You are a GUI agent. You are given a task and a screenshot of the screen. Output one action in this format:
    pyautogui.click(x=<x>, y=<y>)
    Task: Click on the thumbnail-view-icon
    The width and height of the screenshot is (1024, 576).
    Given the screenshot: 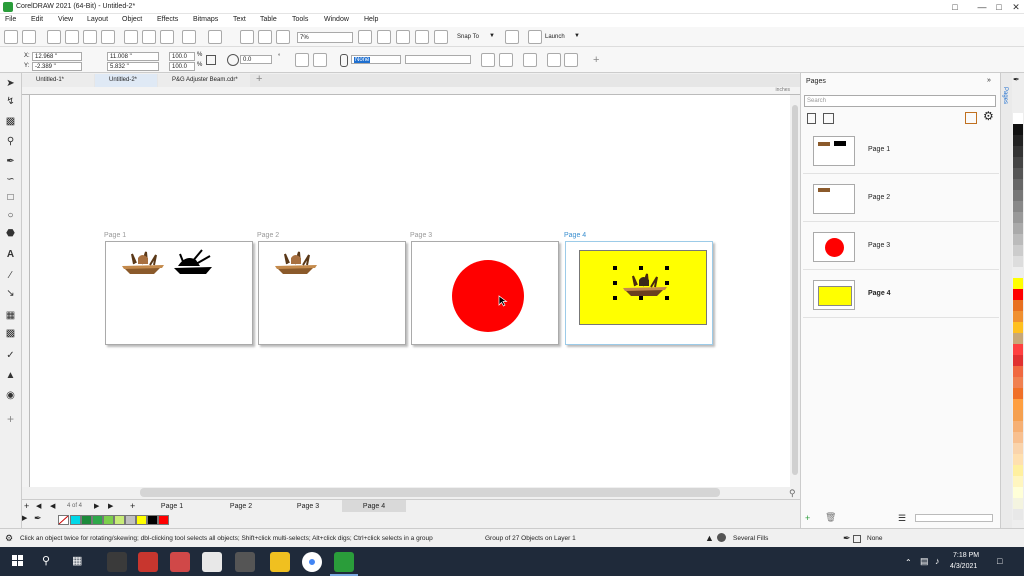 What is the action you would take?
    pyautogui.click(x=971, y=118)
    